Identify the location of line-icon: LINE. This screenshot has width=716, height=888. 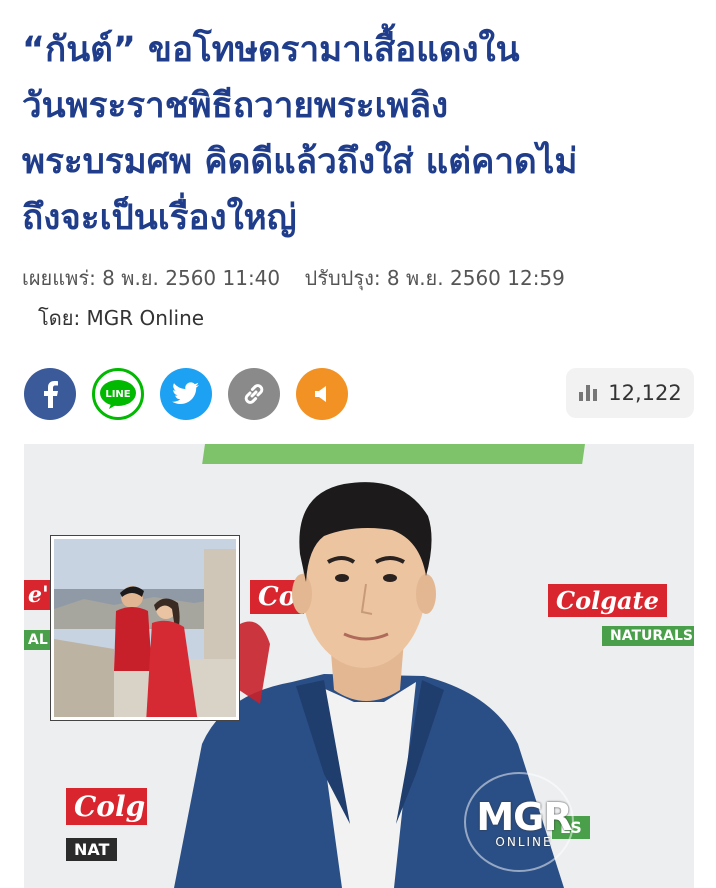
(118, 394).